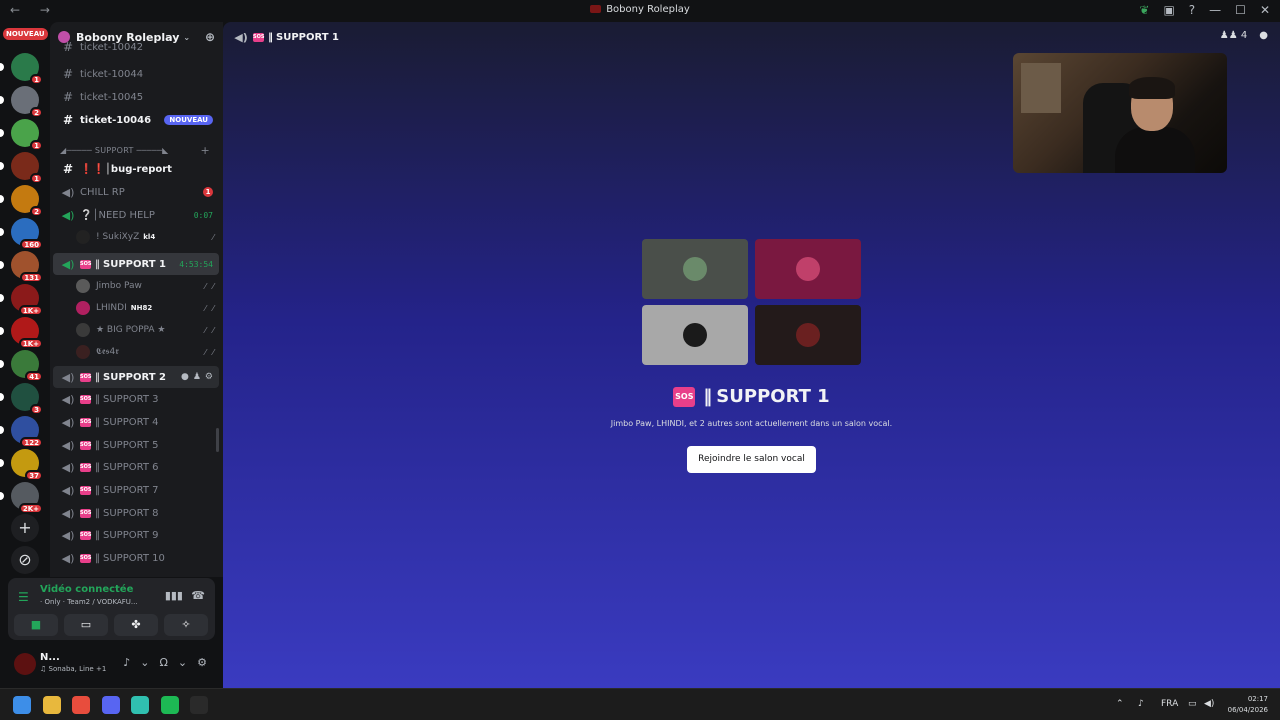 This screenshot has height=720, width=1280. Describe the element at coordinates (174, 595) in the screenshot. I see `noise-suppression-icon: ▮▮▮` at that location.